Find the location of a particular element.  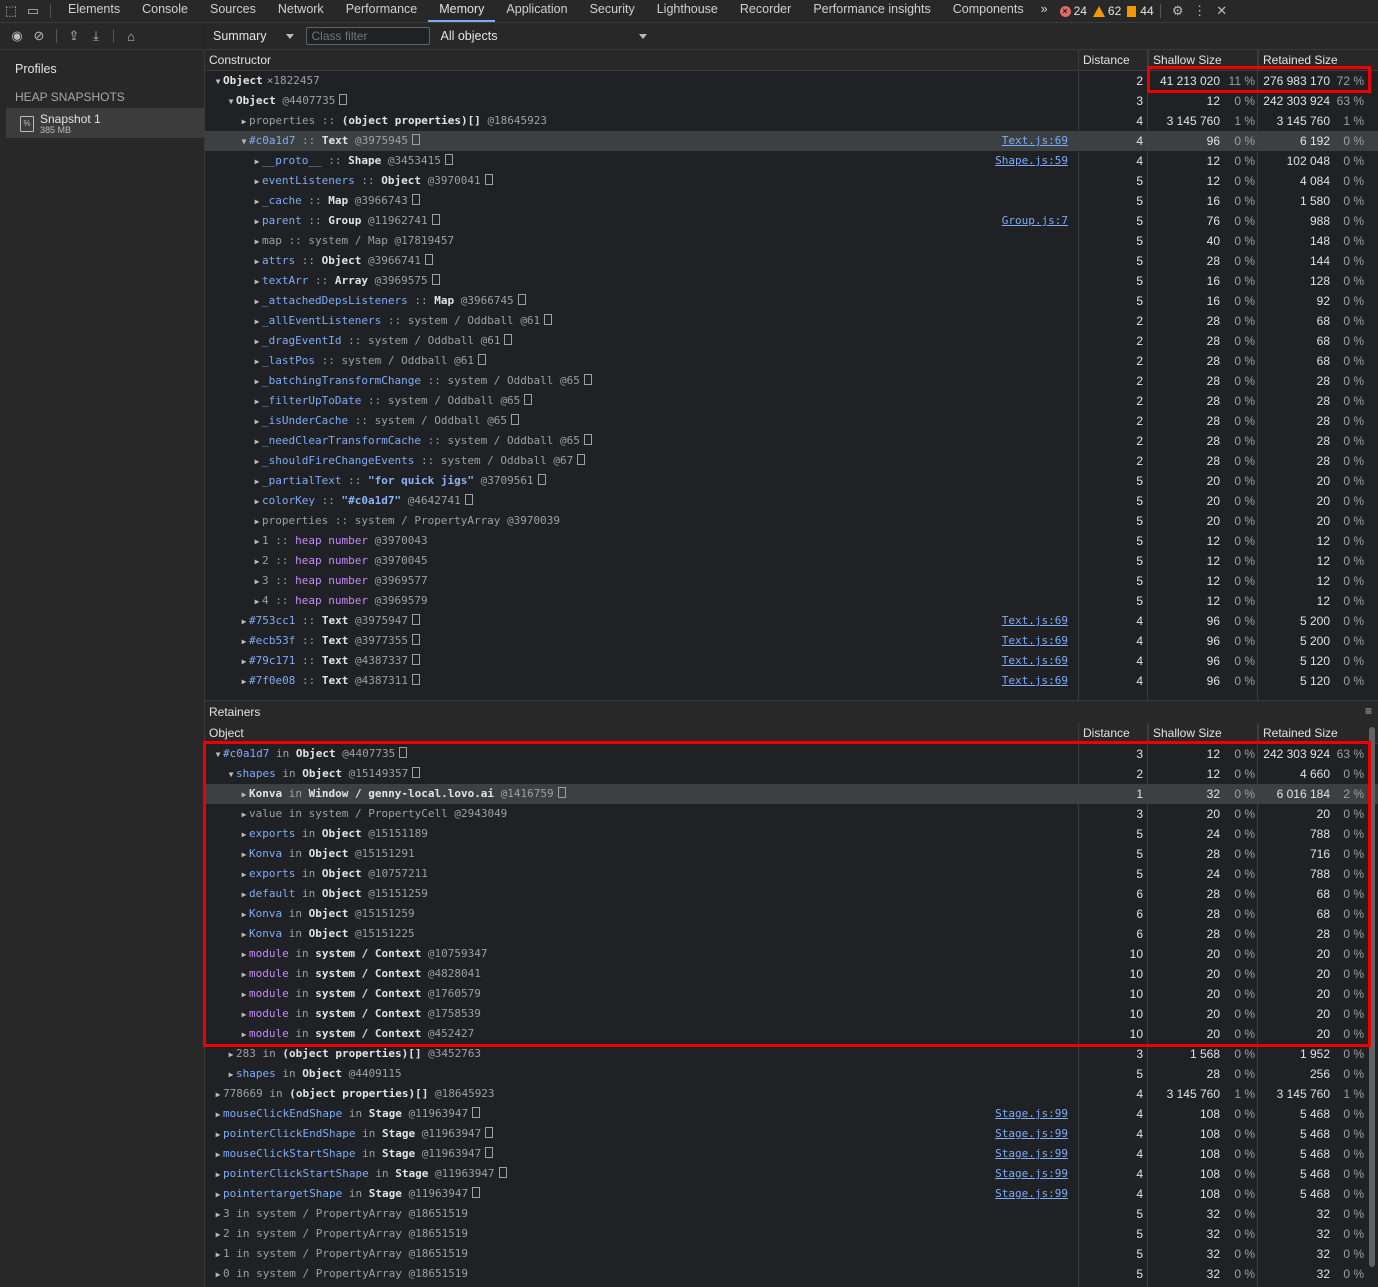

tab-performance-insights: Performance insights is located at coordinates (871, 11).